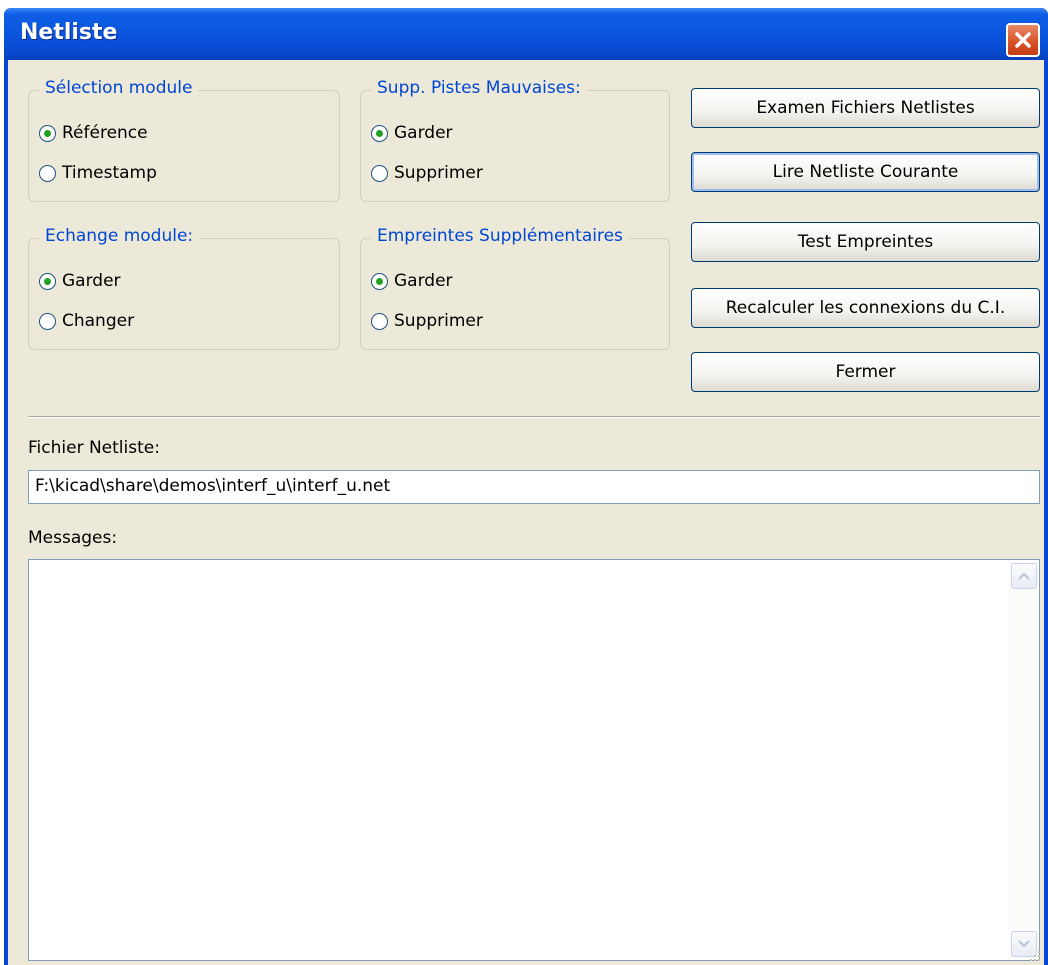 Image resolution: width=1048 pixels, height=965 pixels. Describe the element at coordinates (184, 140) in the screenshot. I see `selection-module-group: Sélection module Référence Timestamp` at that location.